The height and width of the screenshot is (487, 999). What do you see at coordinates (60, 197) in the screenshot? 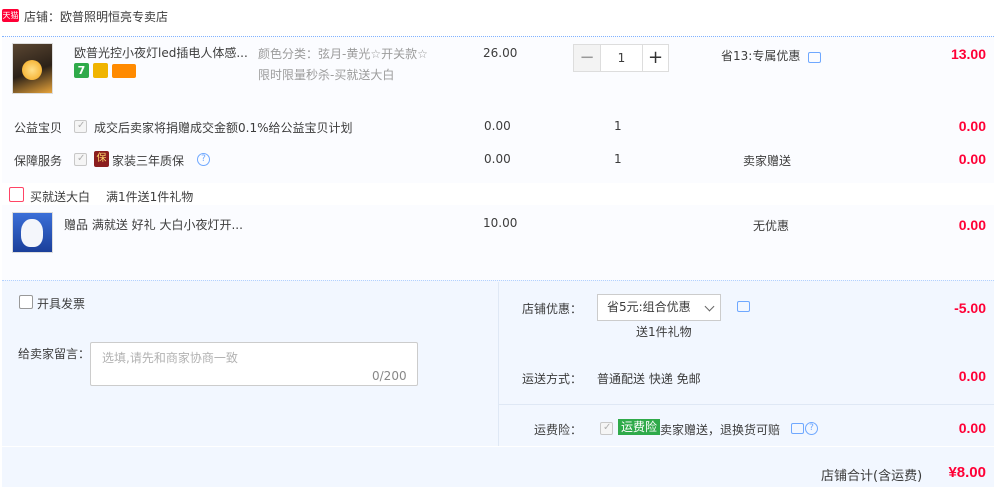
I see `promo-title: 买就送大白` at bounding box center [60, 197].